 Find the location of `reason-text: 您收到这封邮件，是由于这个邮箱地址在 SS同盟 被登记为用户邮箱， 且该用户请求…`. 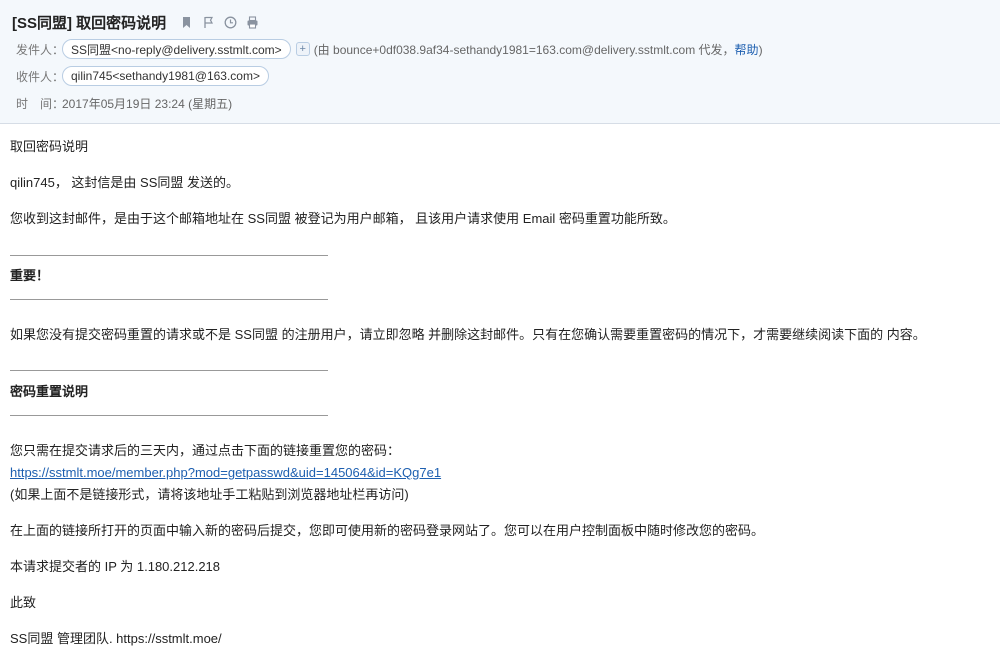

reason-text: 您收到这封邮件，是由于这个邮箱地址在 SS同盟 被登记为用户邮箱， 且该用户请求… is located at coordinates (343, 218).